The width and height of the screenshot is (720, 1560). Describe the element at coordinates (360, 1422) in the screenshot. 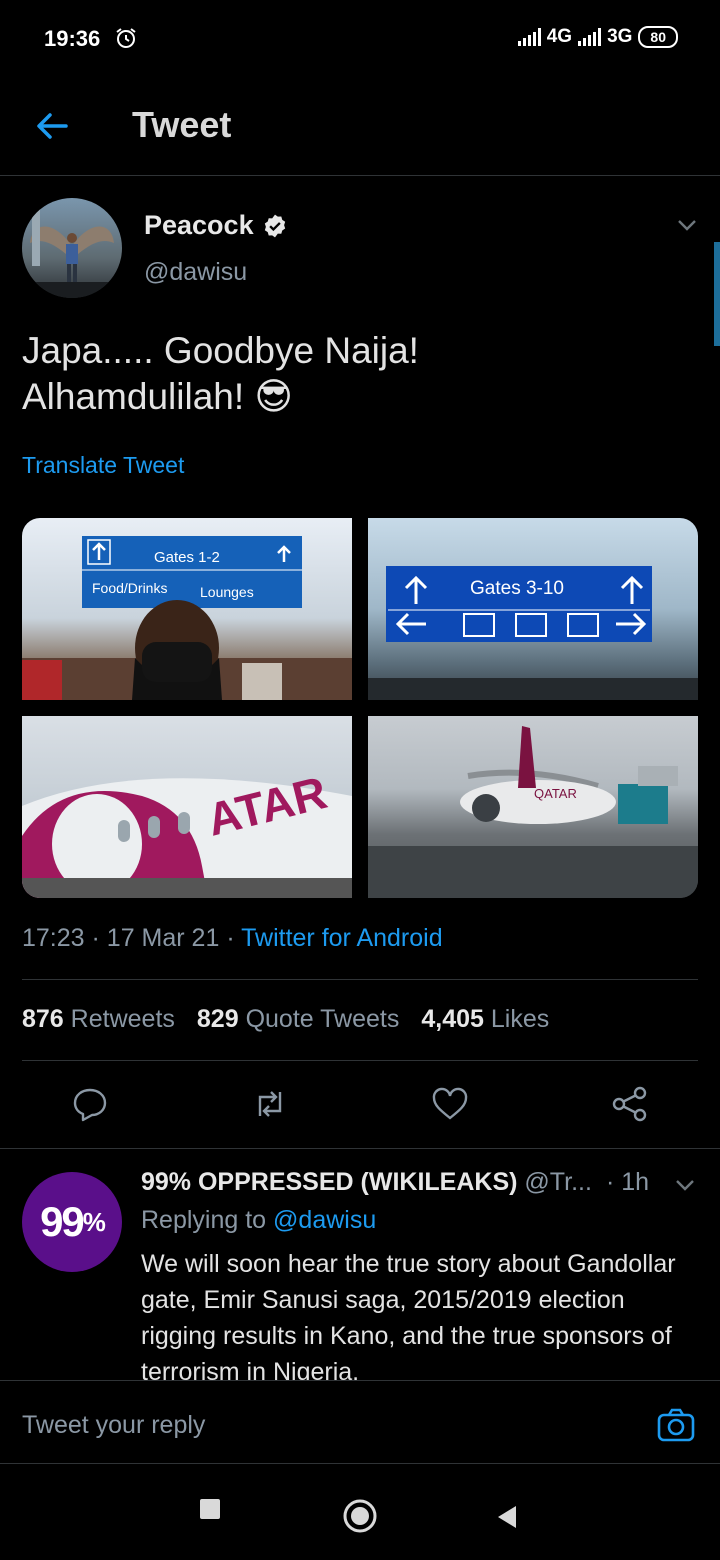

I see `reply-composer: Tweet your reply` at that location.